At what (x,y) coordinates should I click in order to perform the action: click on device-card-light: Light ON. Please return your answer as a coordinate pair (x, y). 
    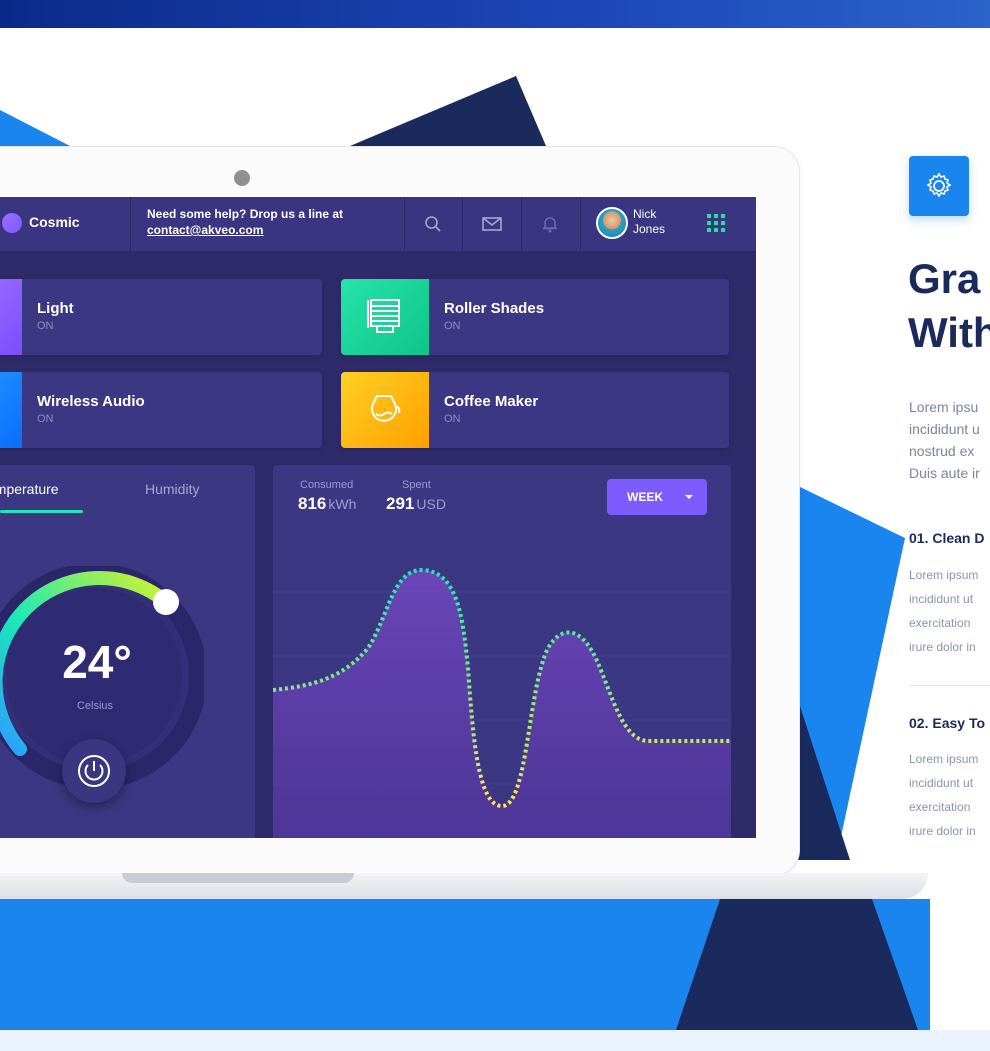
    Looking at the image, I should click on (161, 317).